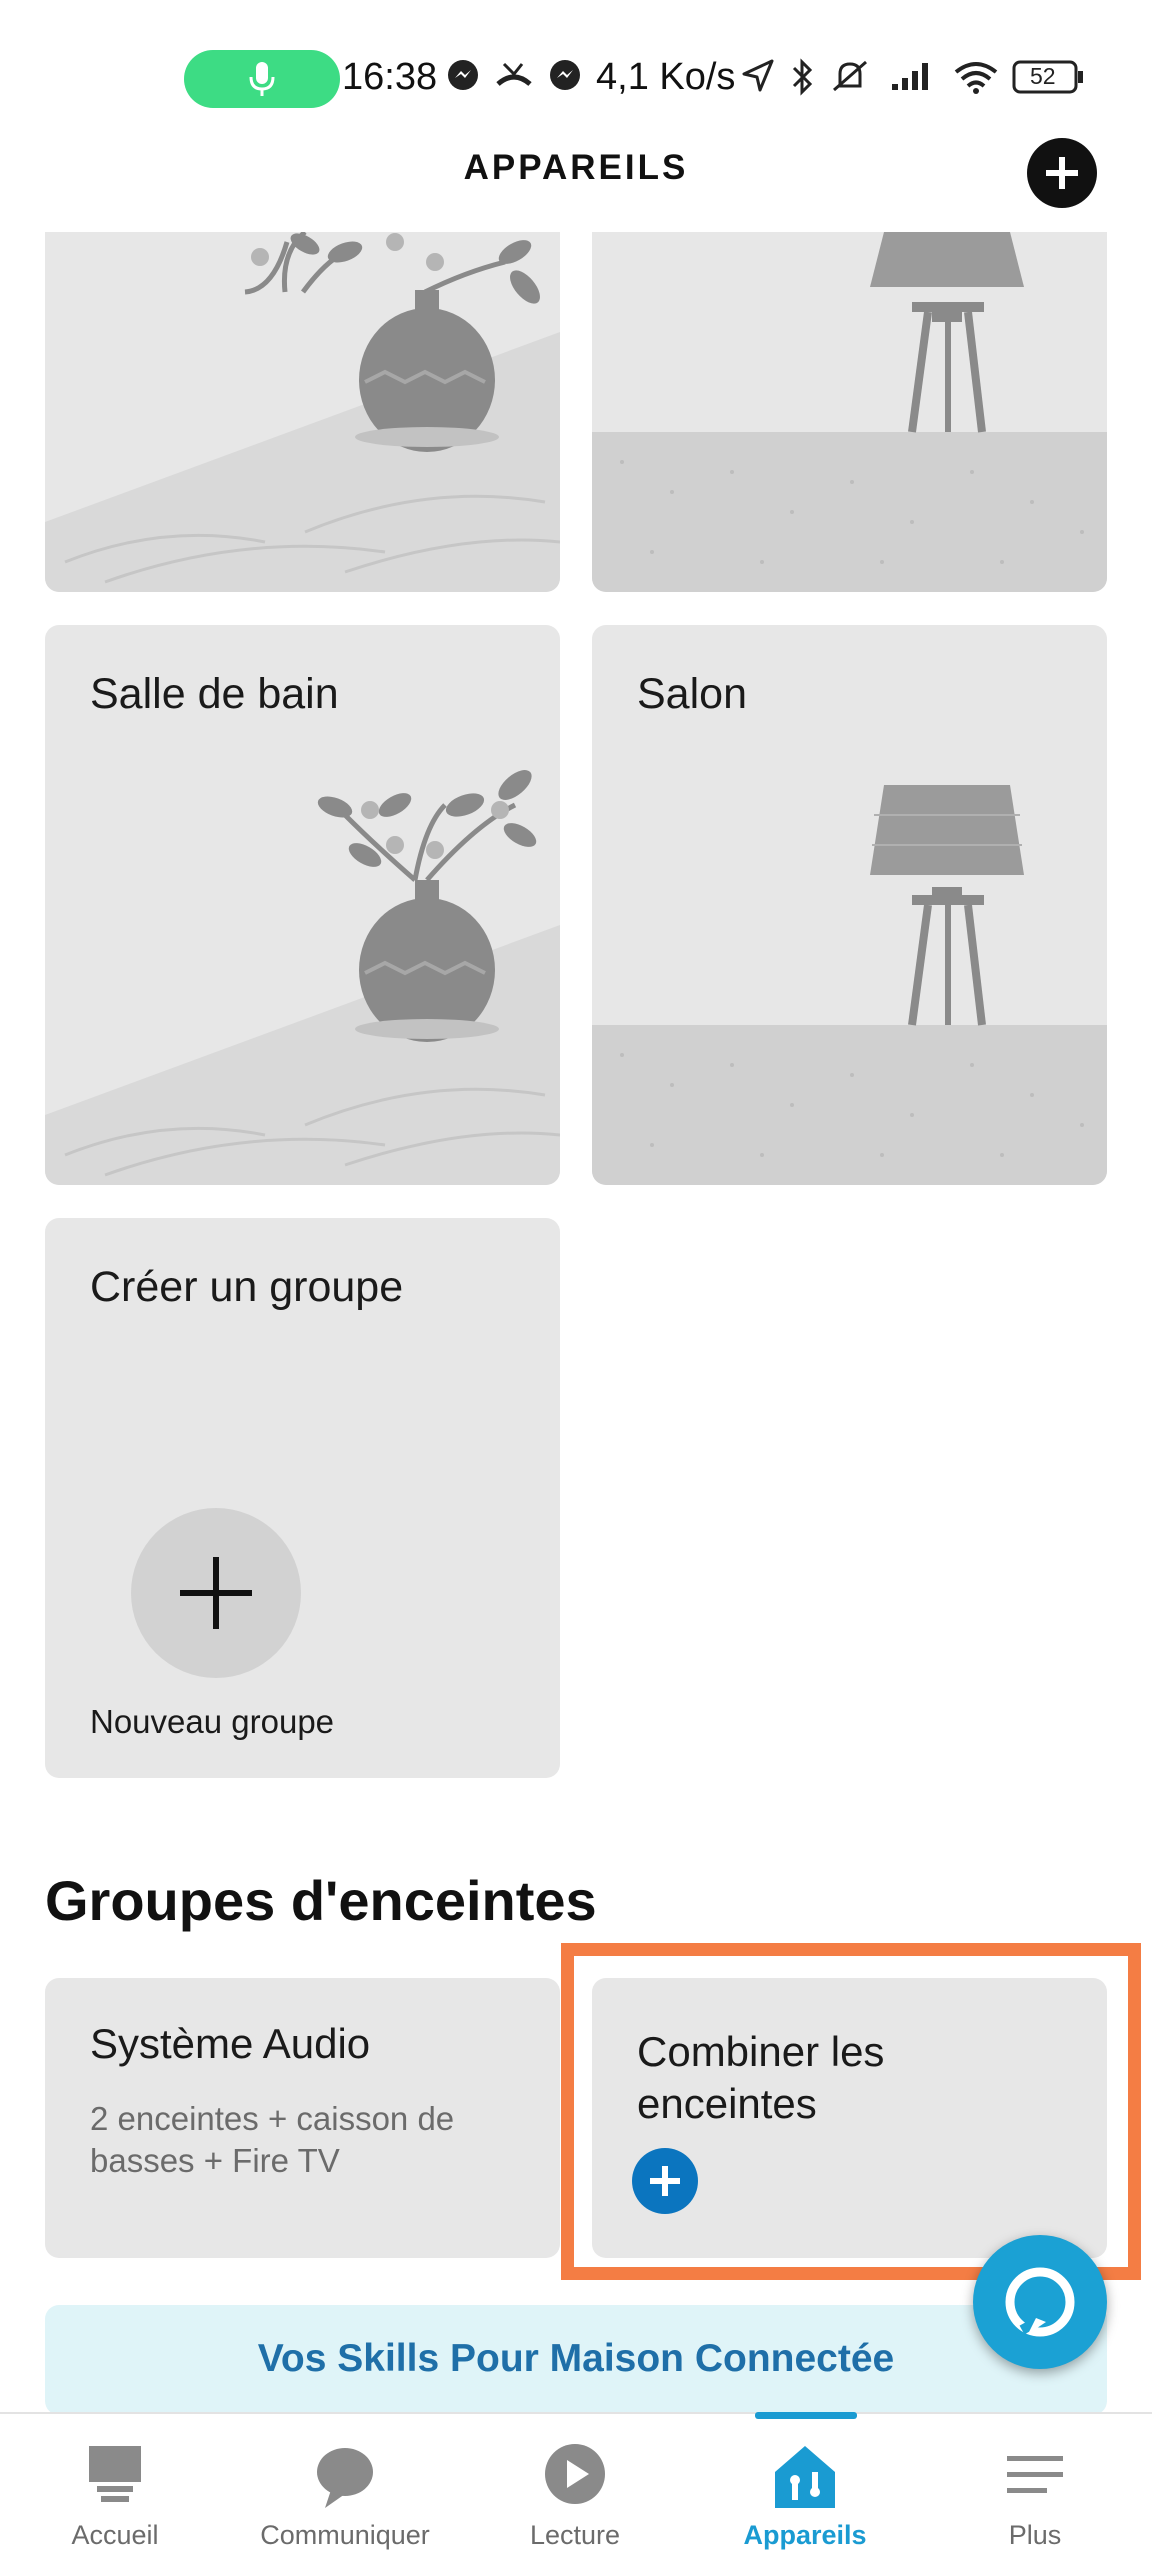 The width and height of the screenshot is (1152, 2560). I want to click on group-tile-vase-top, so click(302, 412).